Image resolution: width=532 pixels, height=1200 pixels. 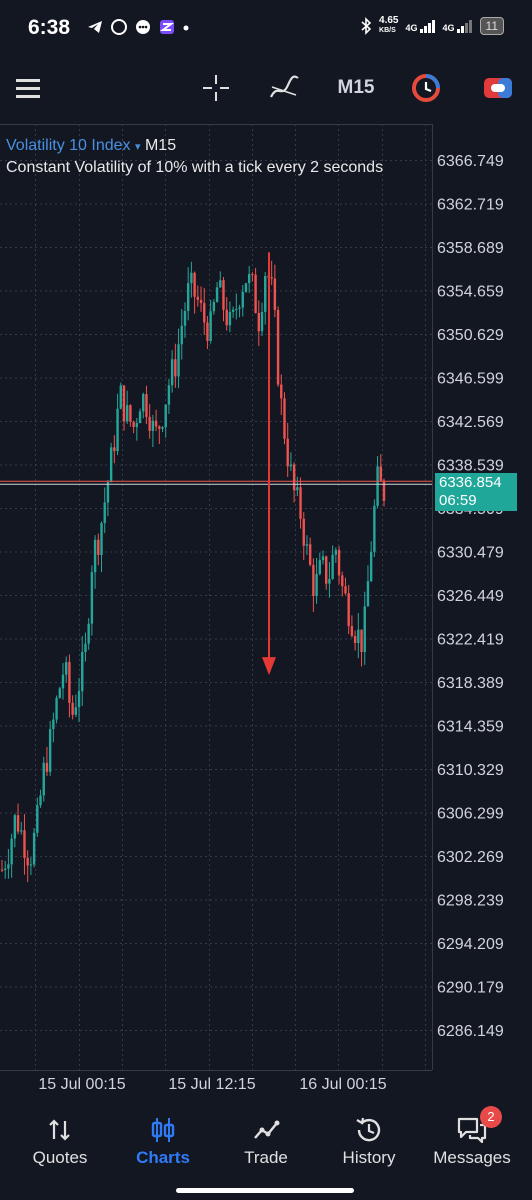 I want to click on chart-toolbar: M15, so click(x=266, y=90).